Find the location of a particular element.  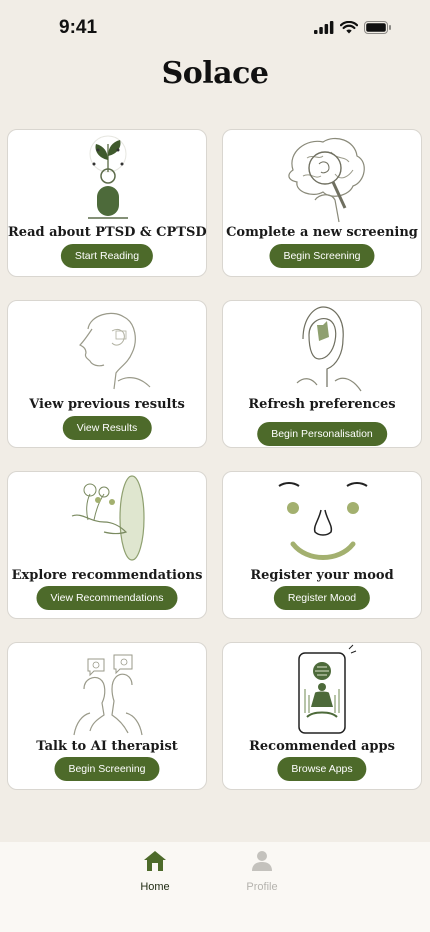

face-profile-icon is located at coordinates (114, 351).